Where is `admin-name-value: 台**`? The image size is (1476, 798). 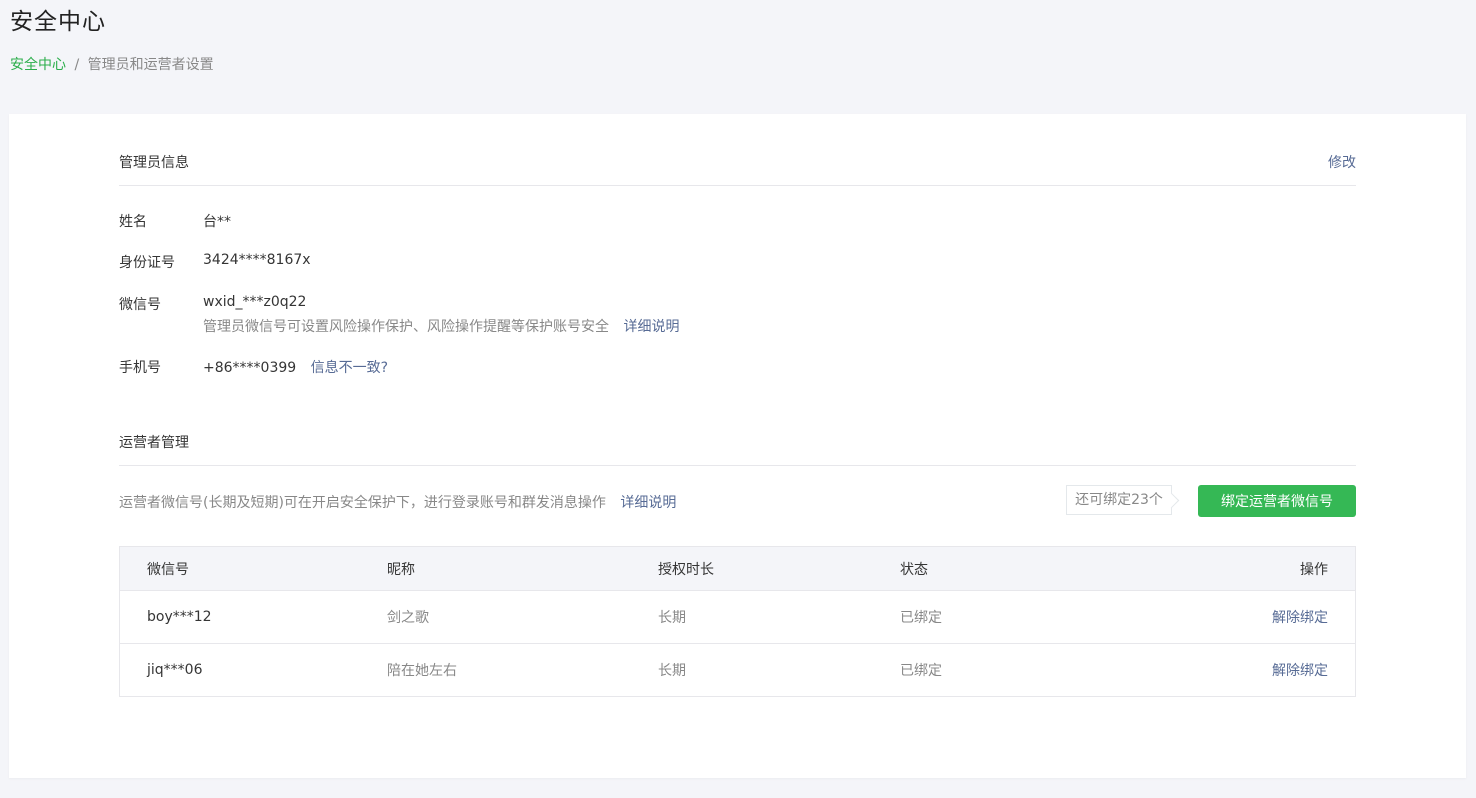
admin-name-value: 台** is located at coordinates (217, 222).